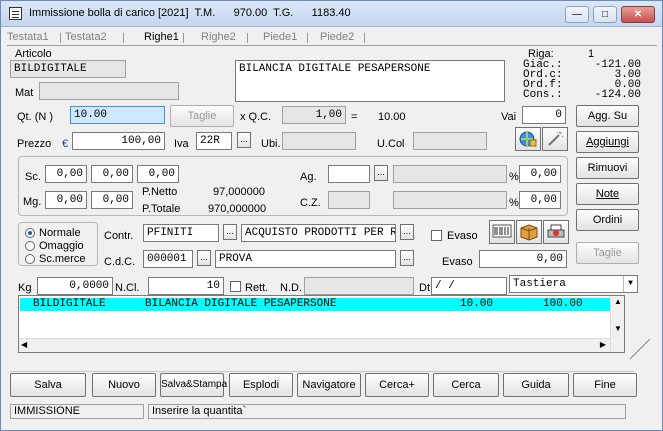 This screenshot has width=663, height=431. Describe the element at coordinates (607, 168) in the screenshot. I see `rimuovi-button: Rimuovi` at that location.